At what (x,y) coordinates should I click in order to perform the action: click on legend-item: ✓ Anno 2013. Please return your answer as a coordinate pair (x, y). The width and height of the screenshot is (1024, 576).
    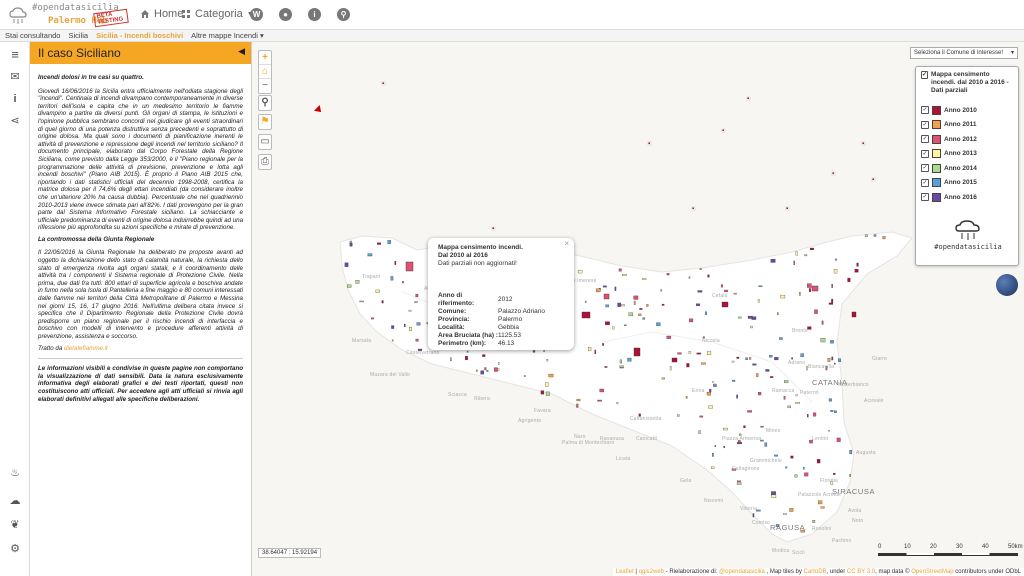
    Looking at the image, I should click on (967, 154).